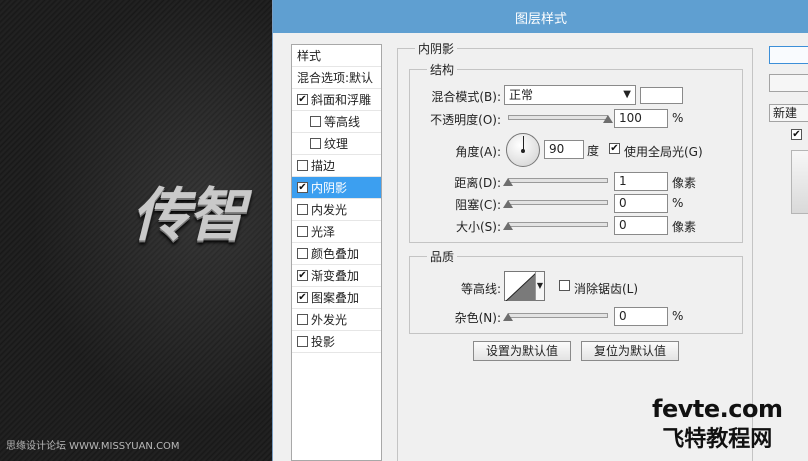 The width and height of the screenshot is (808, 461). I want to click on canvas-text: 传智, so click(189, 215).